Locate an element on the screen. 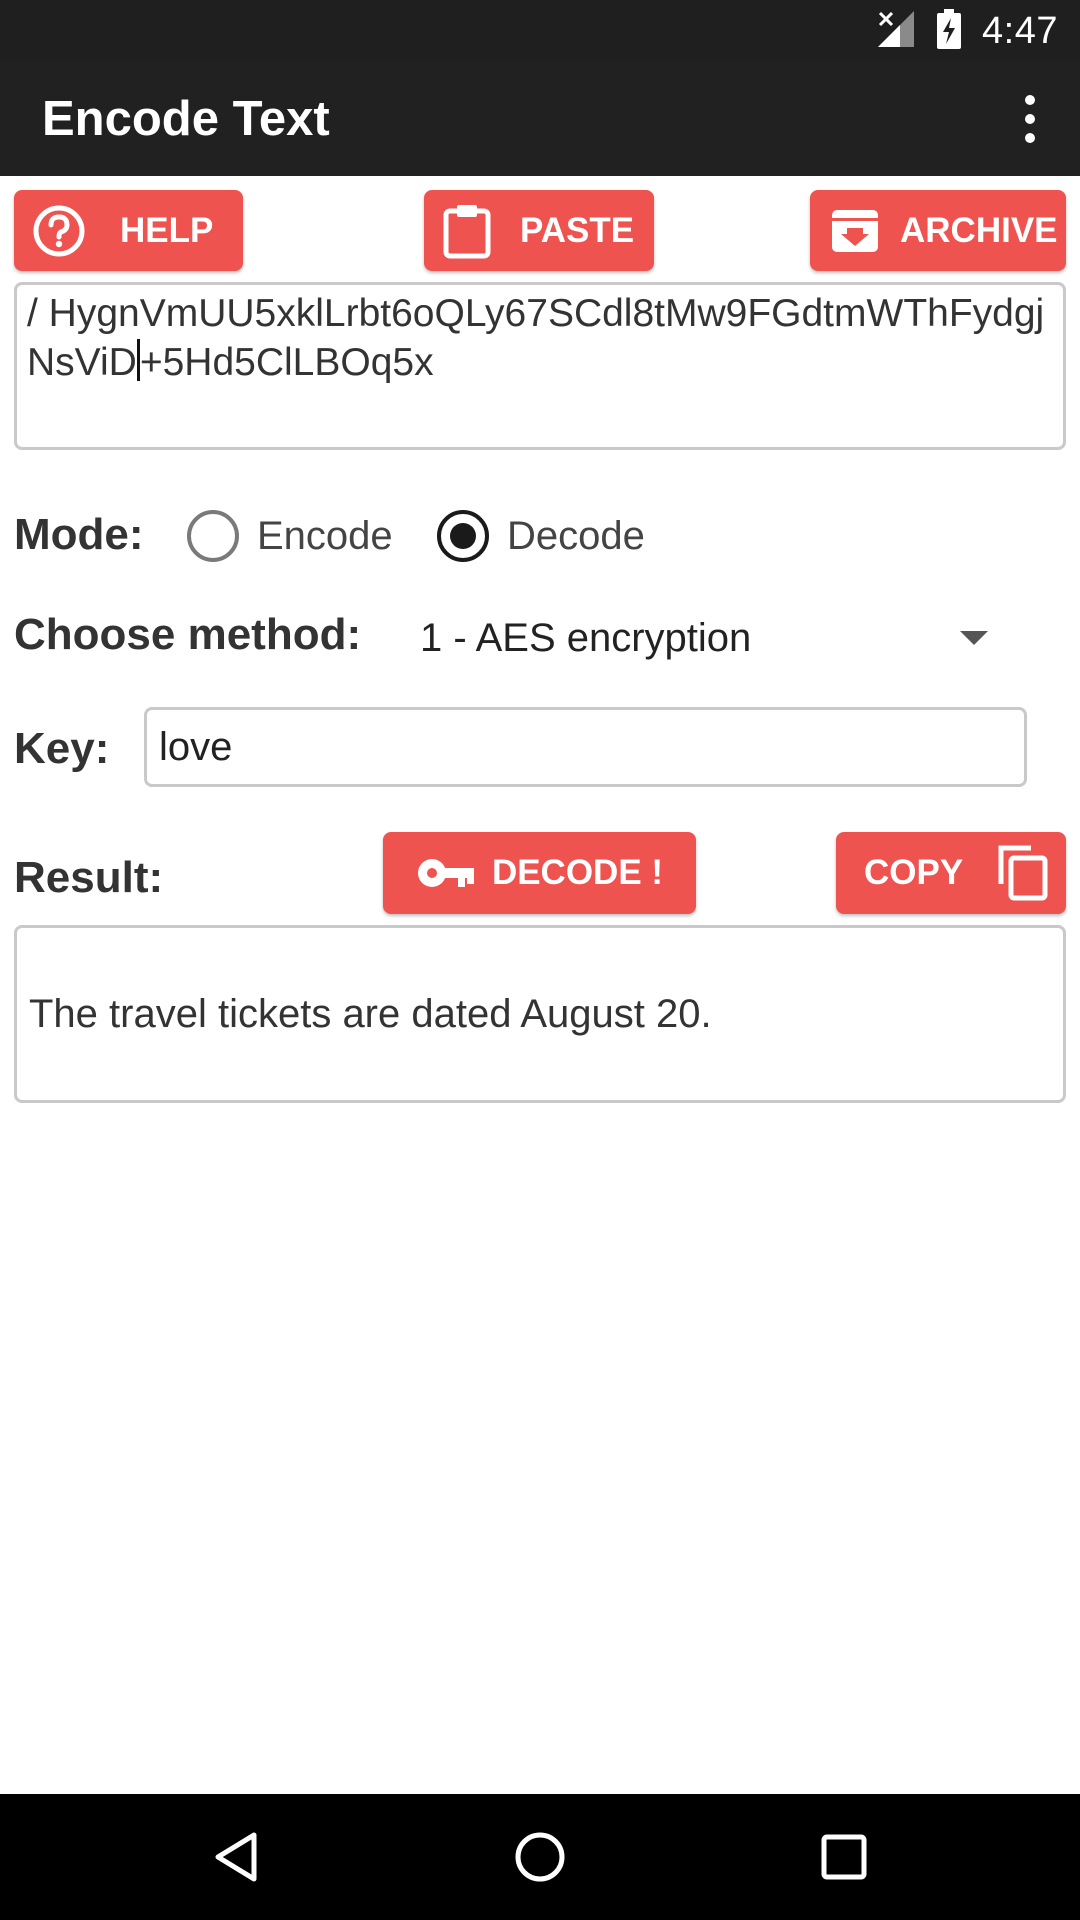  radio-checked-icon is located at coordinates (463, 536).